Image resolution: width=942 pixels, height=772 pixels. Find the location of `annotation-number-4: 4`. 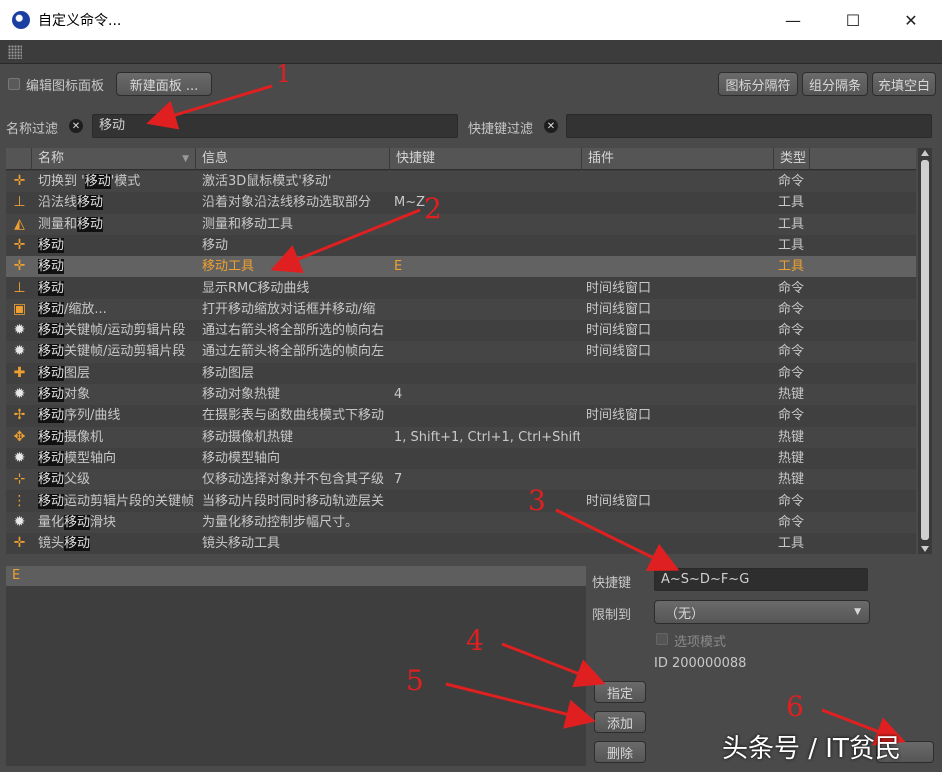

annotation-number-4: 4 is located at coordinates (475, 640).